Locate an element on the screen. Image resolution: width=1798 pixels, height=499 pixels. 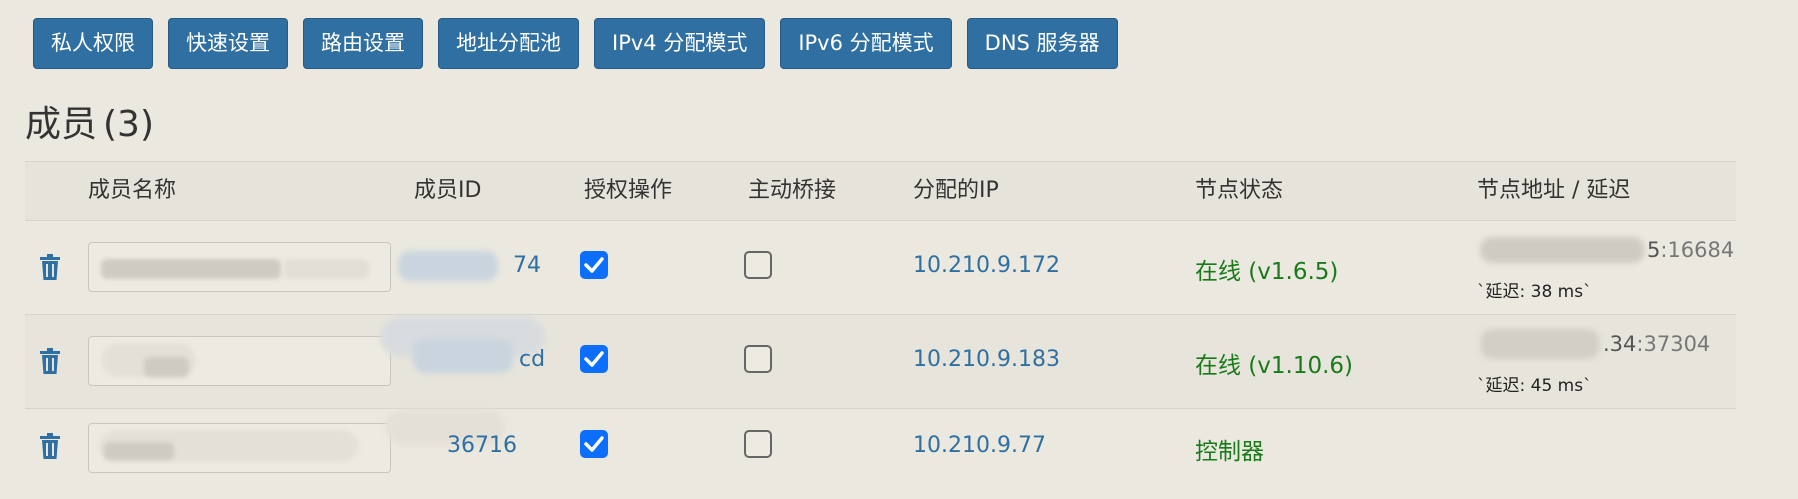
node-address-port: :37304 is located at coordinates (1673, 344).